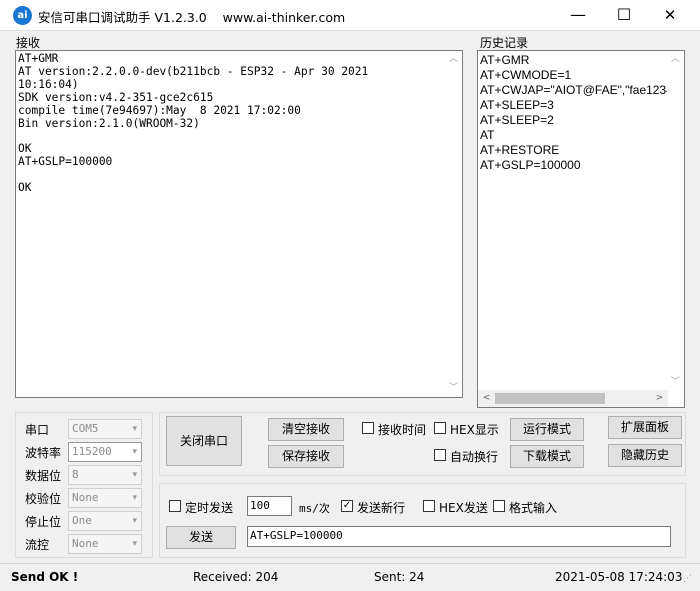  Describe the element at coordinates (574, 60) in the screenshot. I see `history-item: AT+GMR` at that location.